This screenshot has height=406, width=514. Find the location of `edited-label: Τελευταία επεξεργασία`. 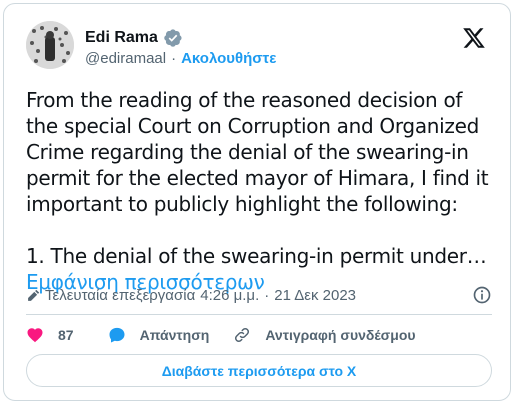

edited-label: Τελευταία επεξεργασία is located at coordinates (120, 295).